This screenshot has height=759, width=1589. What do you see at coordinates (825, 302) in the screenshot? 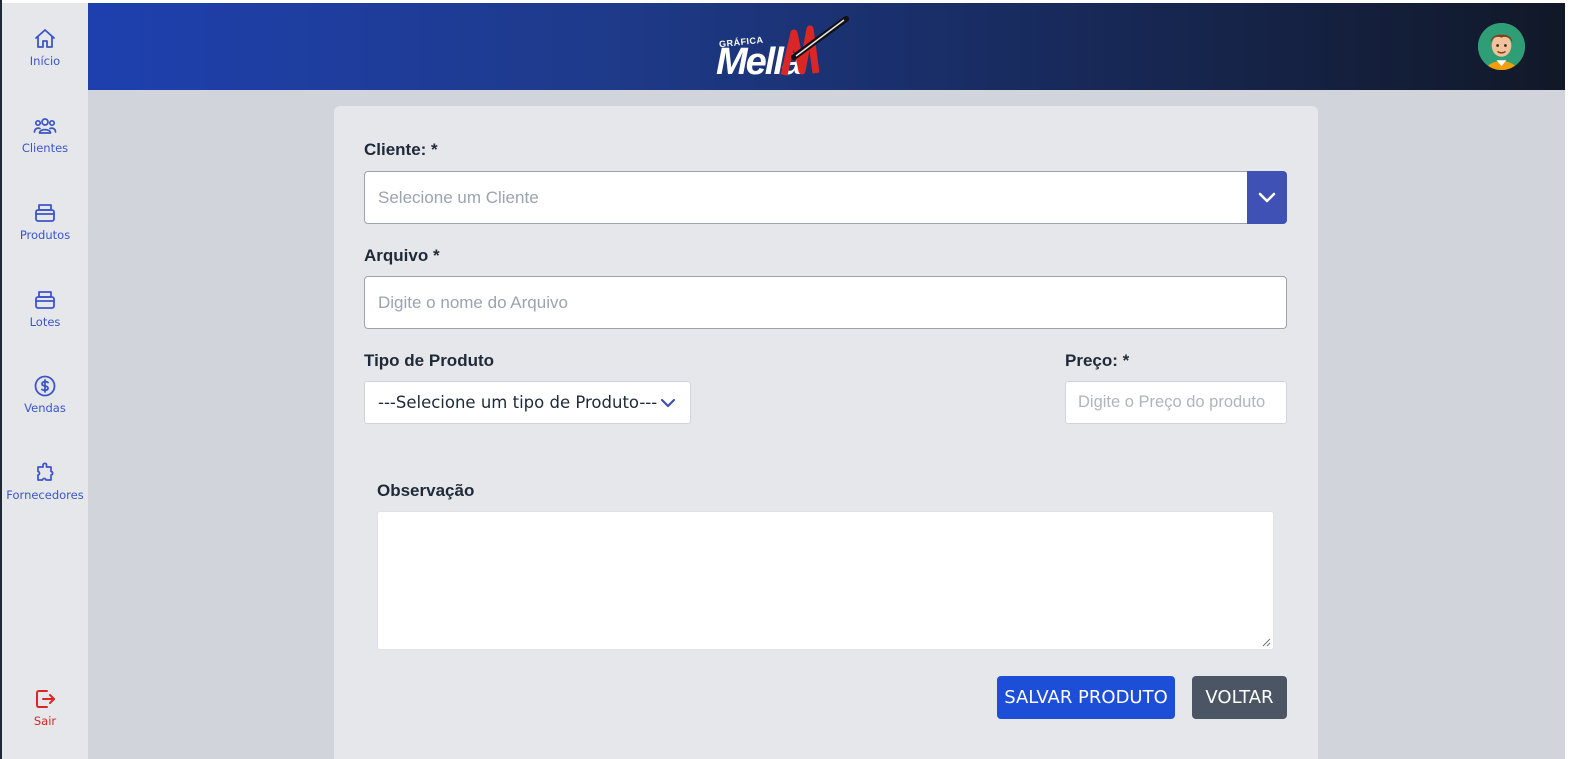
I see `arquivo-input: Digite o nome do Arquivo` at bounding box center [825, 302].